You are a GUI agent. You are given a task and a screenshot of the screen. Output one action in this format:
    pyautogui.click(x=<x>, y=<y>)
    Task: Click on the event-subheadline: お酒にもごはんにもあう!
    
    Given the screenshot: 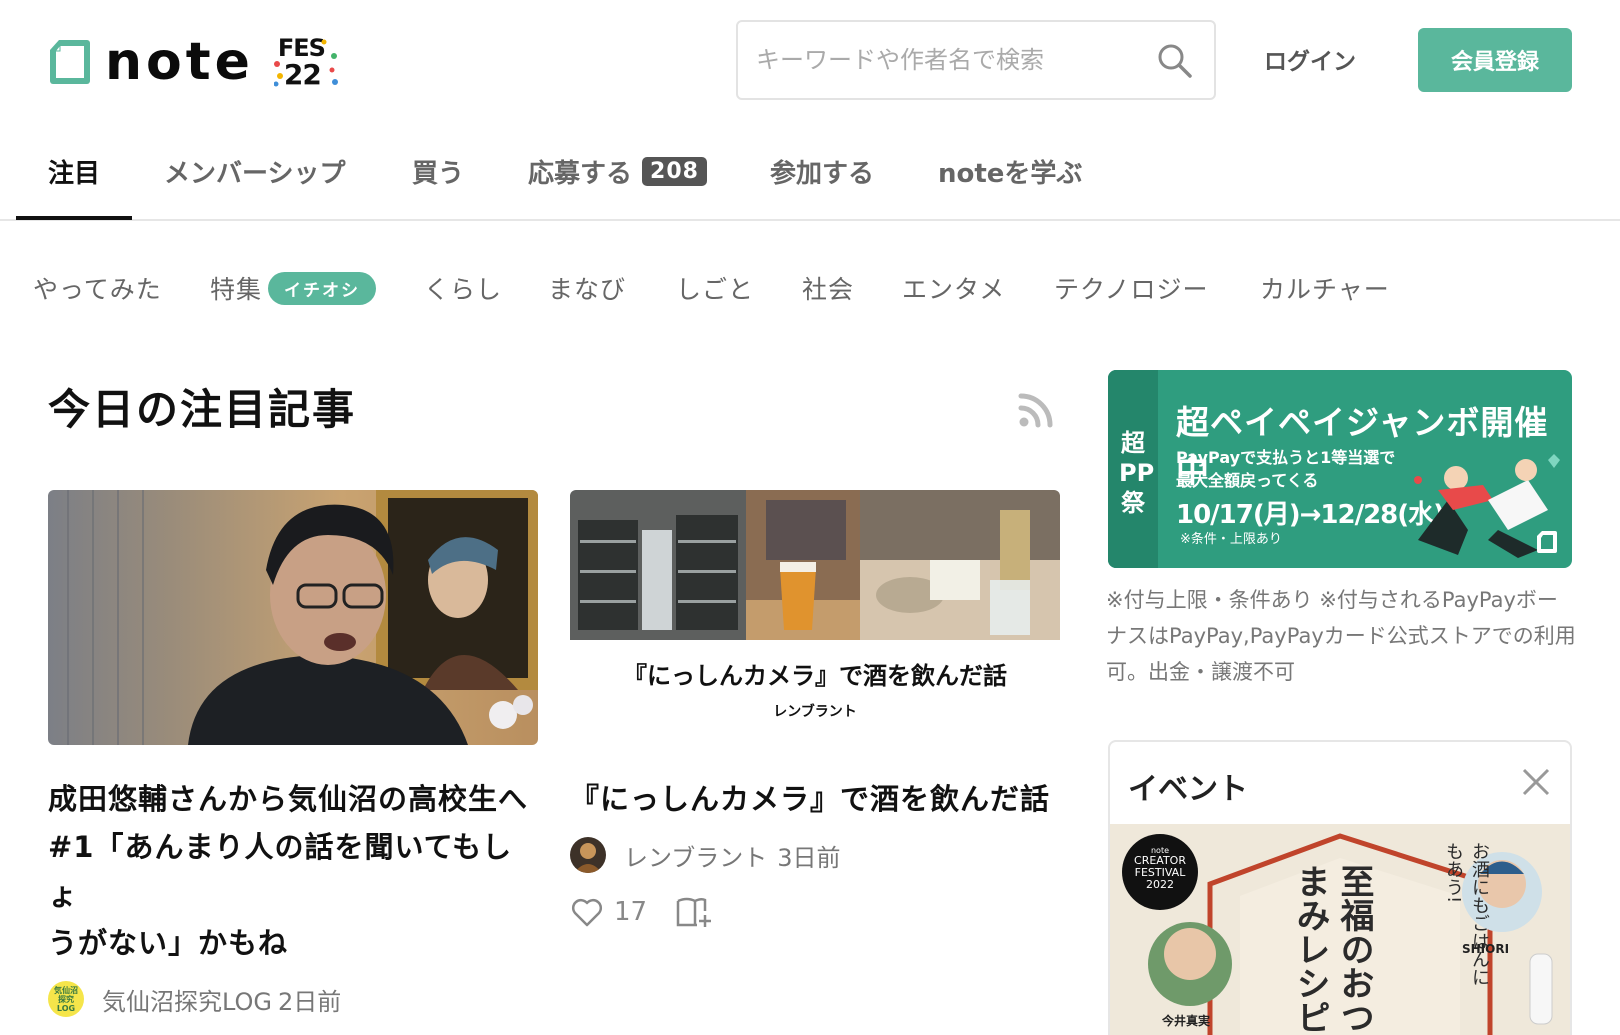 What is the action you would take?
    pyautogui.click(x=1466, y=914)
    